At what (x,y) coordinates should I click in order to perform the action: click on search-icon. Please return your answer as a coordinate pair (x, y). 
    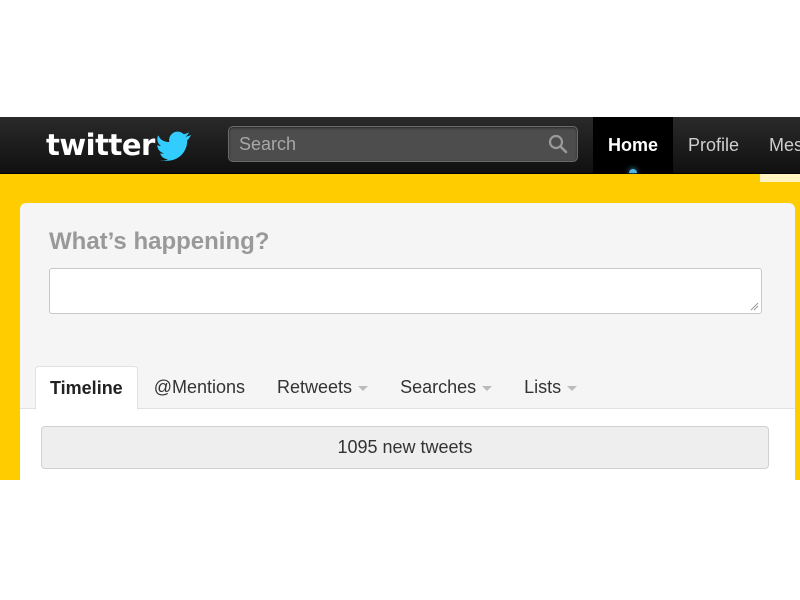
    Looking at the image, I should click on (558, 144).